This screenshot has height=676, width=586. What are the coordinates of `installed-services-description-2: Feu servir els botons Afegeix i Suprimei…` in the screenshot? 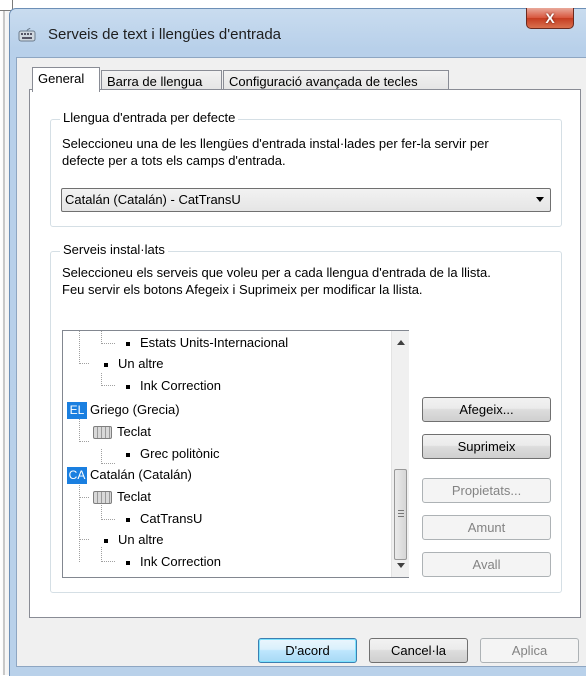 It's located at (242, 289).